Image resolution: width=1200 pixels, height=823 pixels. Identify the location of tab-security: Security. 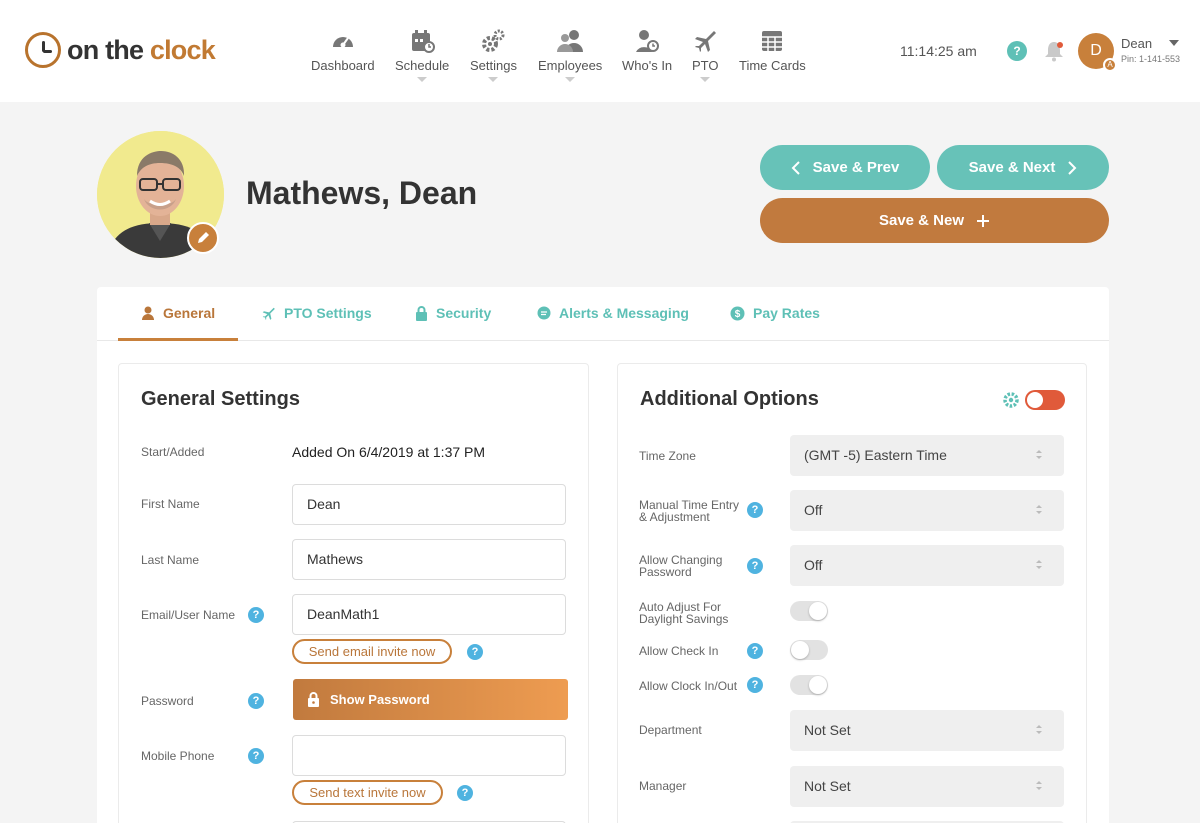
(453, 313).